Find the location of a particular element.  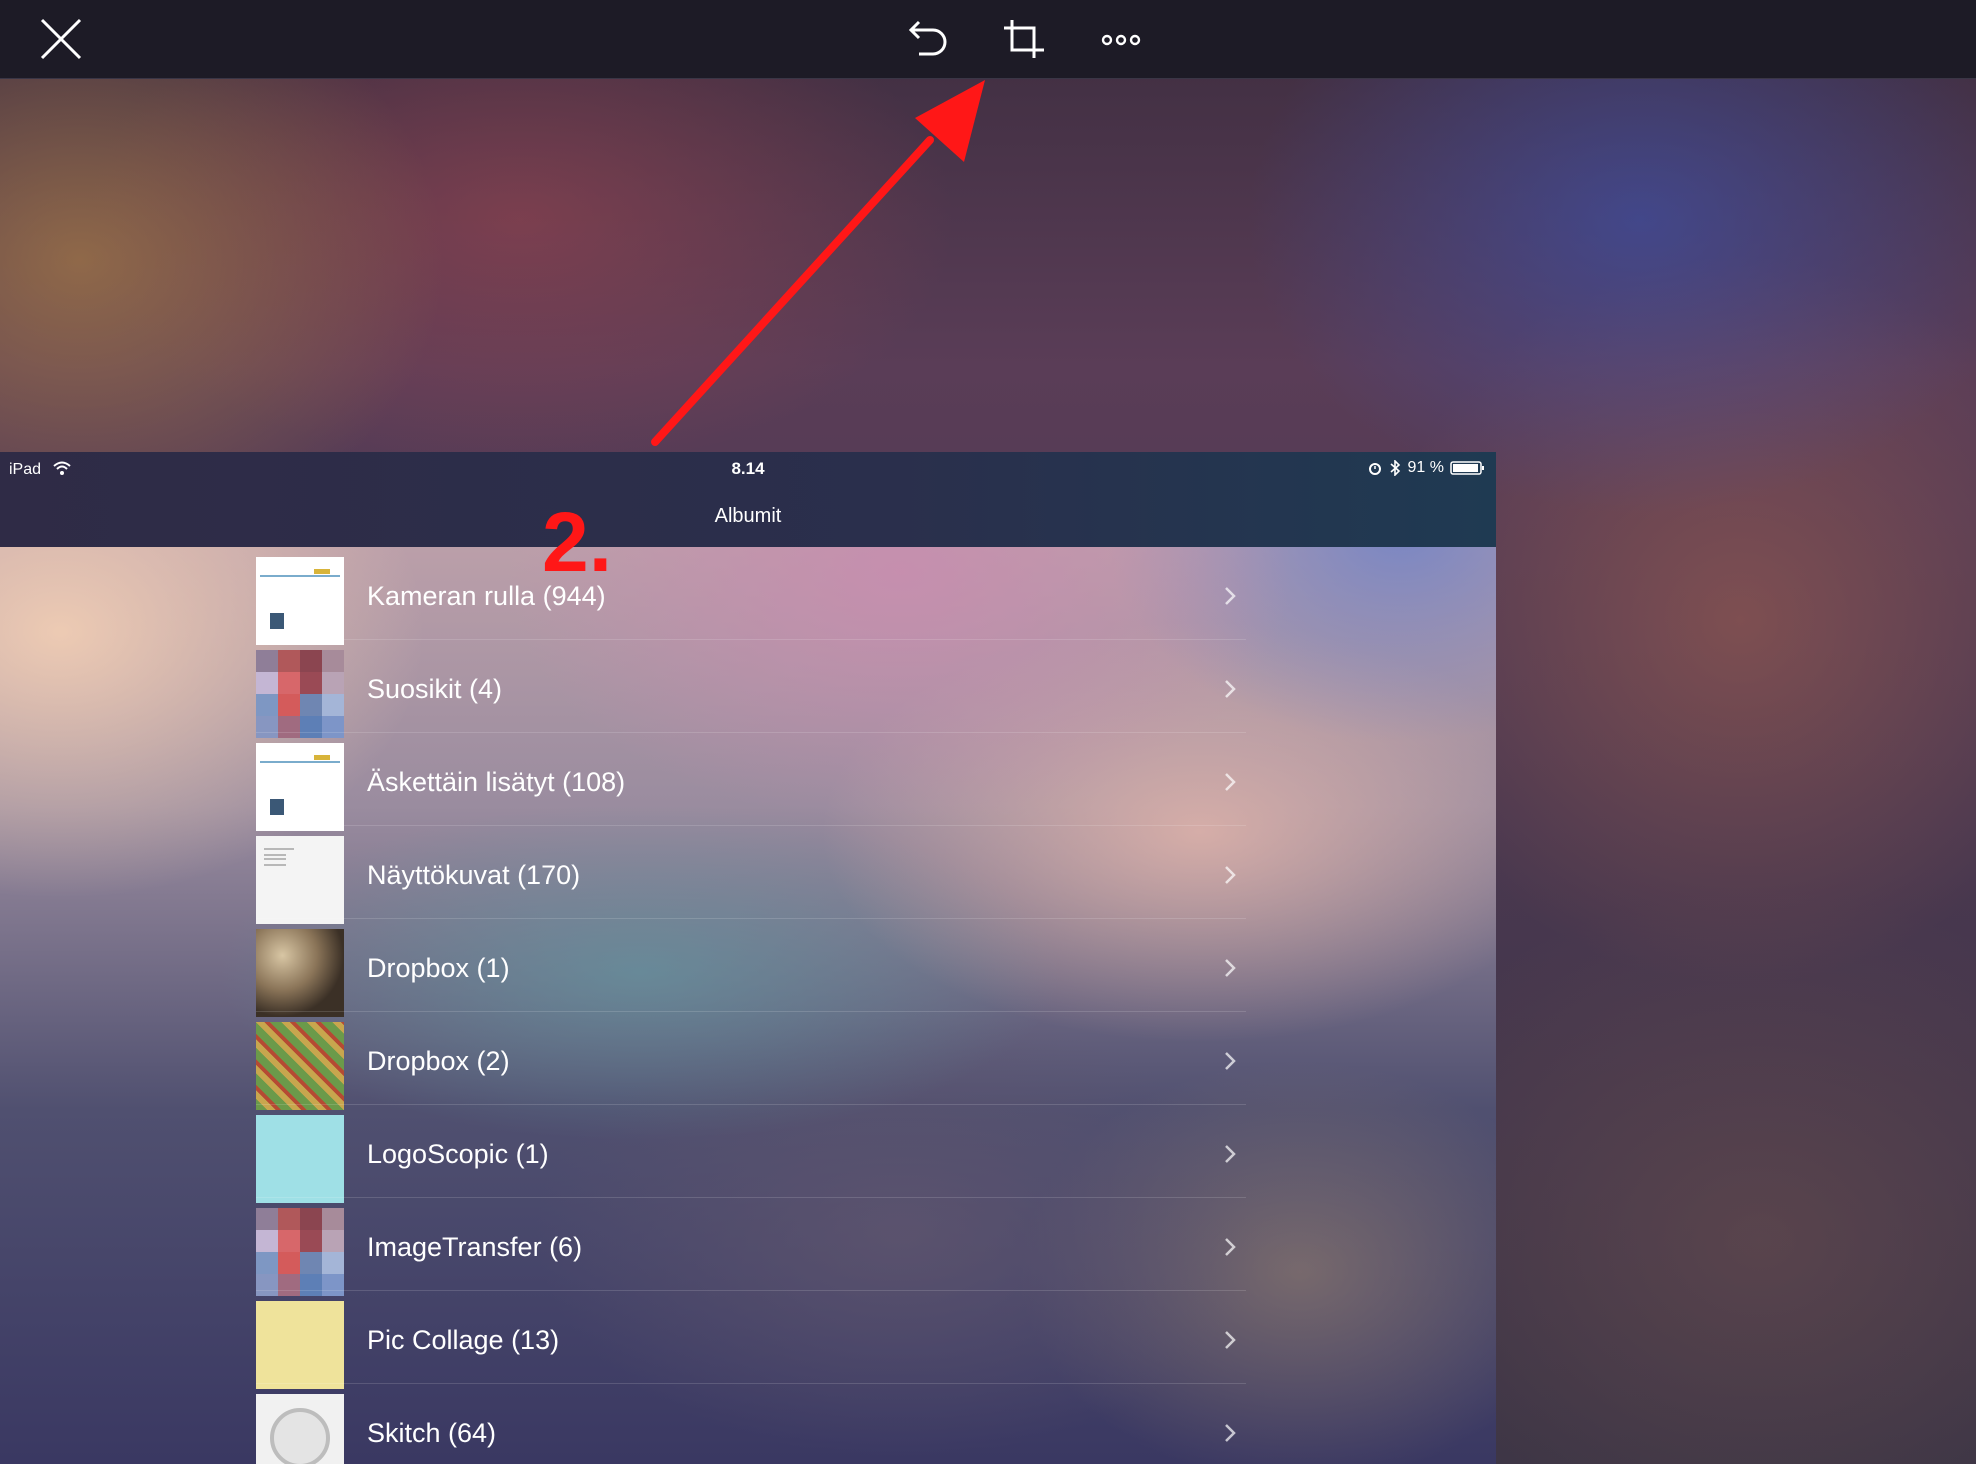

more-icon is located at coordinates (1121, 40).